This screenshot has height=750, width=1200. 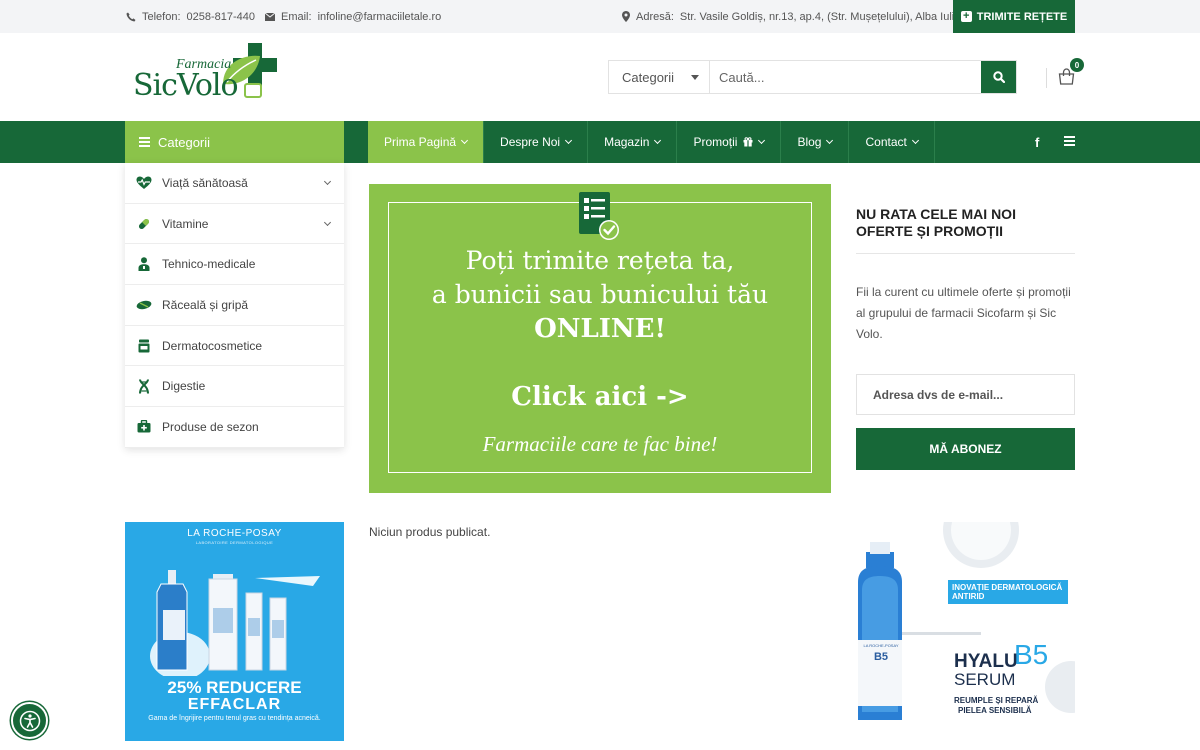 I want to click on address-label: Adresă:, so click(x=655, y=16).